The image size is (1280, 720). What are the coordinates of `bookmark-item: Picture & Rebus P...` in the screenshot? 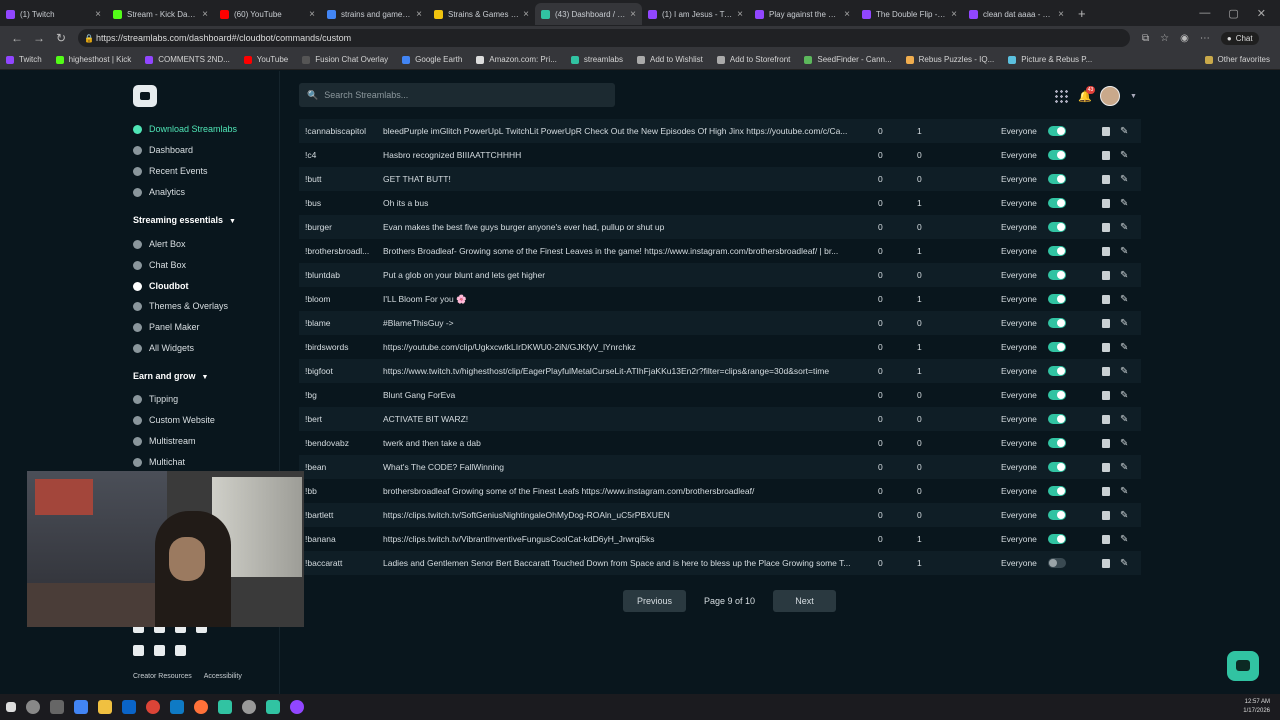 It's located at (1050, 59).